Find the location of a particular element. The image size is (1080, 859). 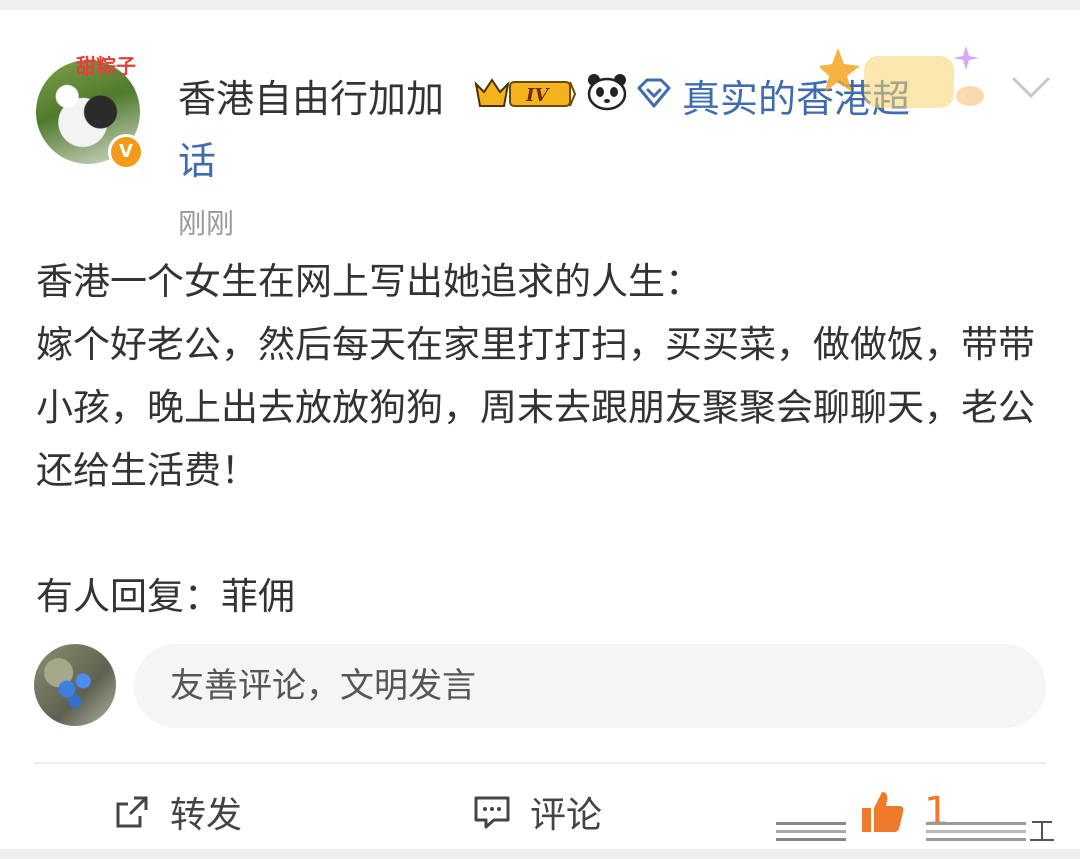

level-badge-text: IV is located at coordinates (537, 95).